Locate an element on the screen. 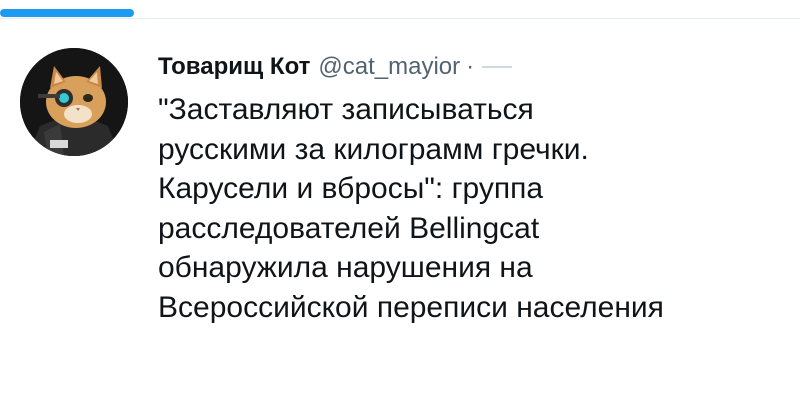 The width and height of the screenshot is (800, 406). tweet-header: Товарищ Кот @cat_mayior · is located at coordinates (468, 67).